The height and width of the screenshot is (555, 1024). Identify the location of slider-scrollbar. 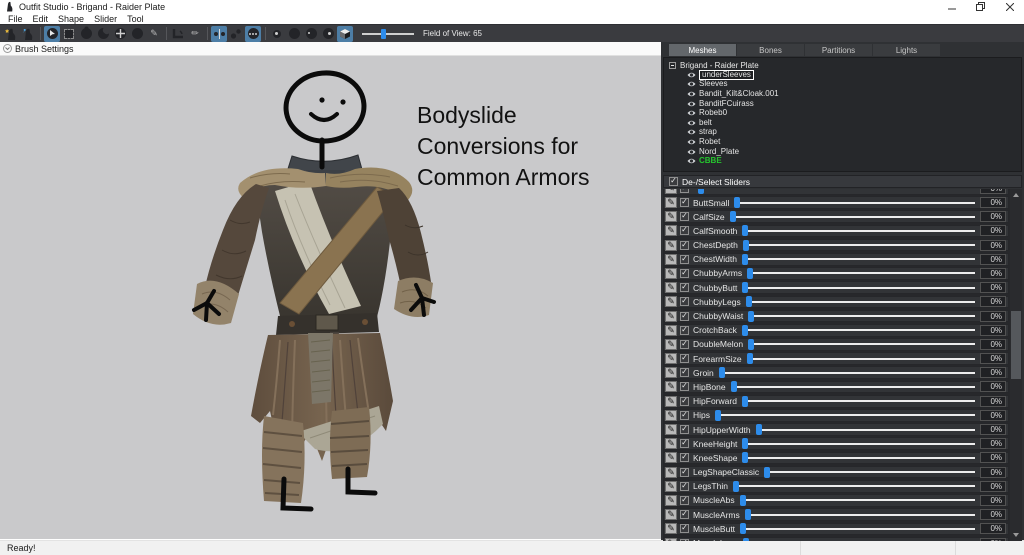
(1016, 365).